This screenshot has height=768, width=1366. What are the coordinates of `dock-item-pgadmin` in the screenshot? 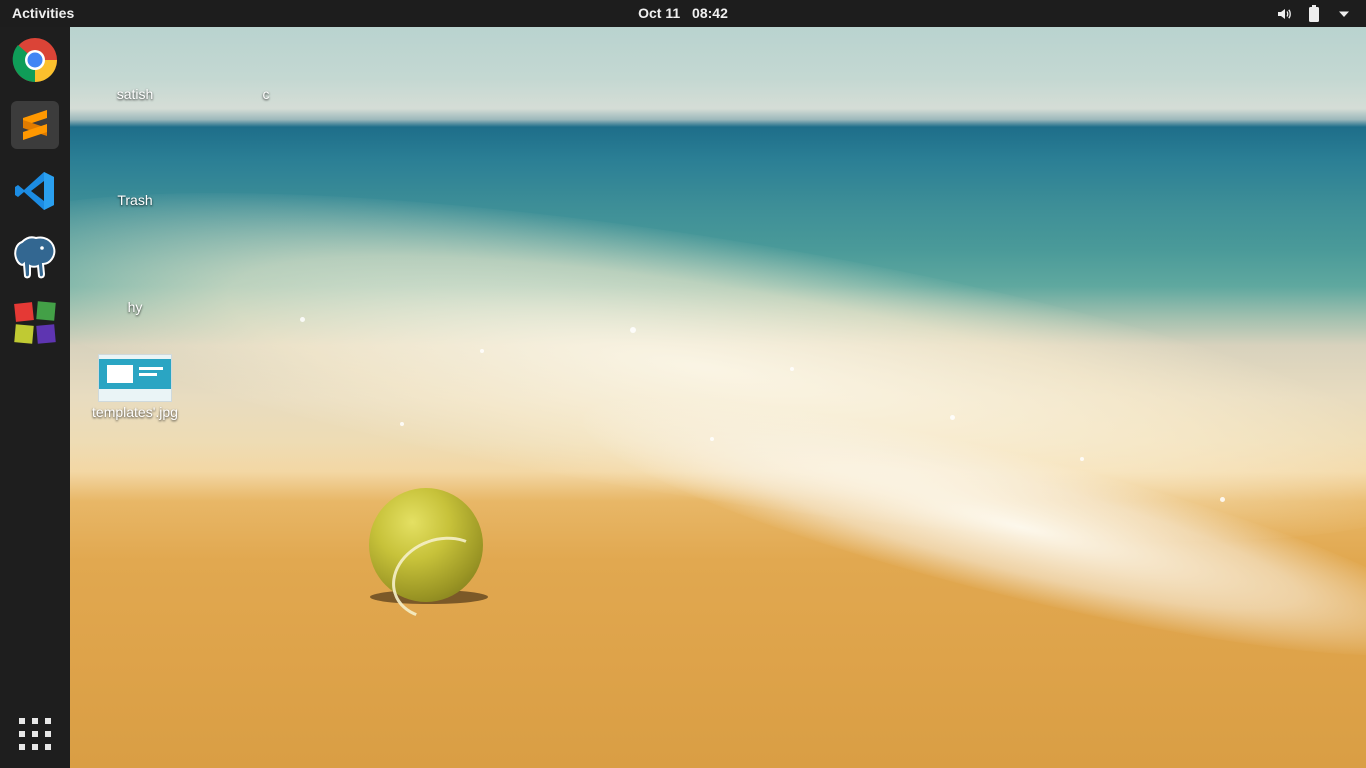 It's located at (35, 257).